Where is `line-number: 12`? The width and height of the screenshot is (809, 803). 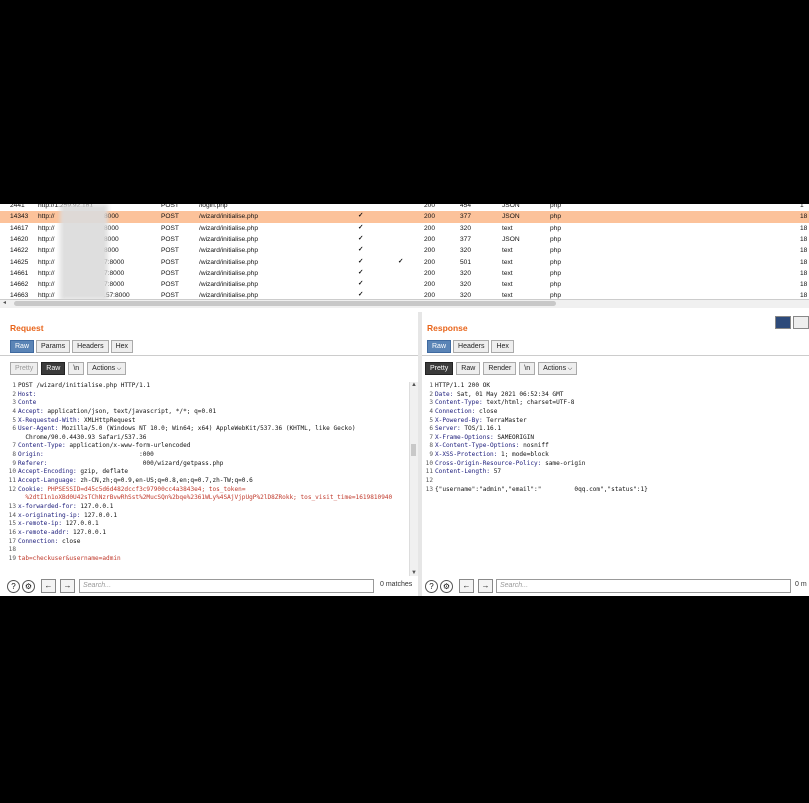 line-number: 12 is located at coordinates (429, 481).